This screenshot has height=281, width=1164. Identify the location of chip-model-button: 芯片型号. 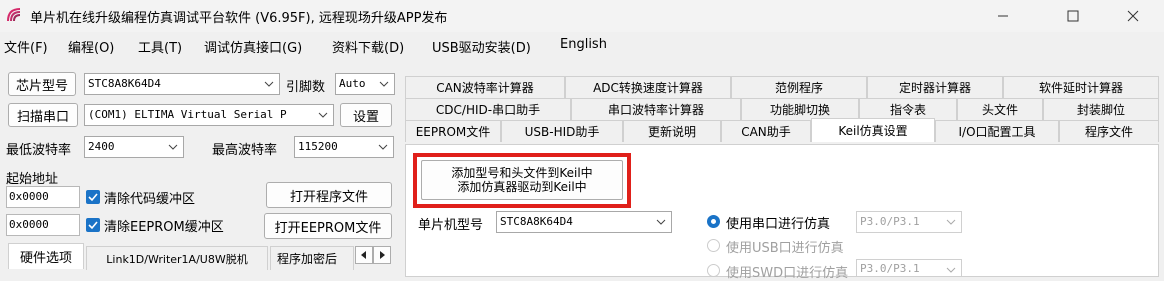
(42, 84).